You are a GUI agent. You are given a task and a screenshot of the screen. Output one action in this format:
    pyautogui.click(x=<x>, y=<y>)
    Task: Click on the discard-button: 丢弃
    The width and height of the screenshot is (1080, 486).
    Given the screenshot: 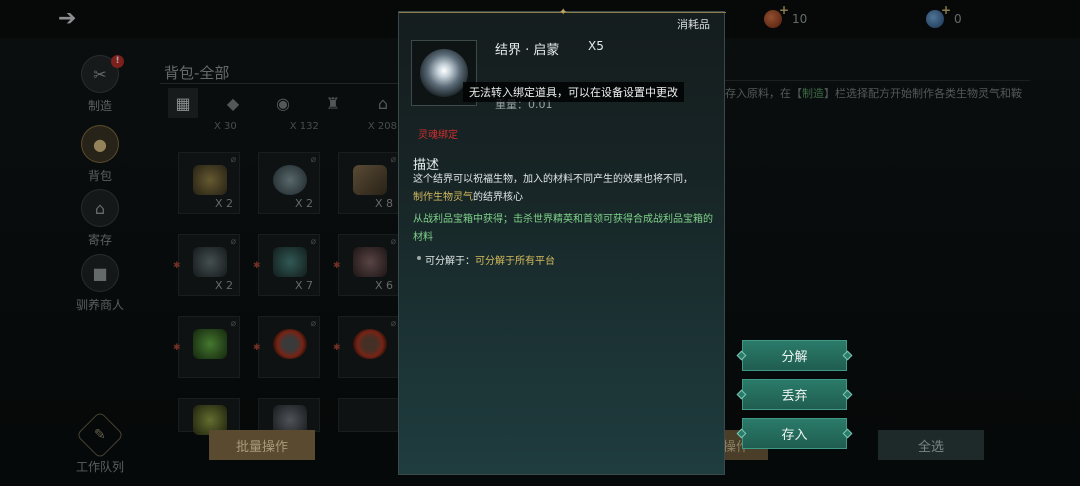 What is the action you would take?
    pyautogui.click(x=794, y=394)
    